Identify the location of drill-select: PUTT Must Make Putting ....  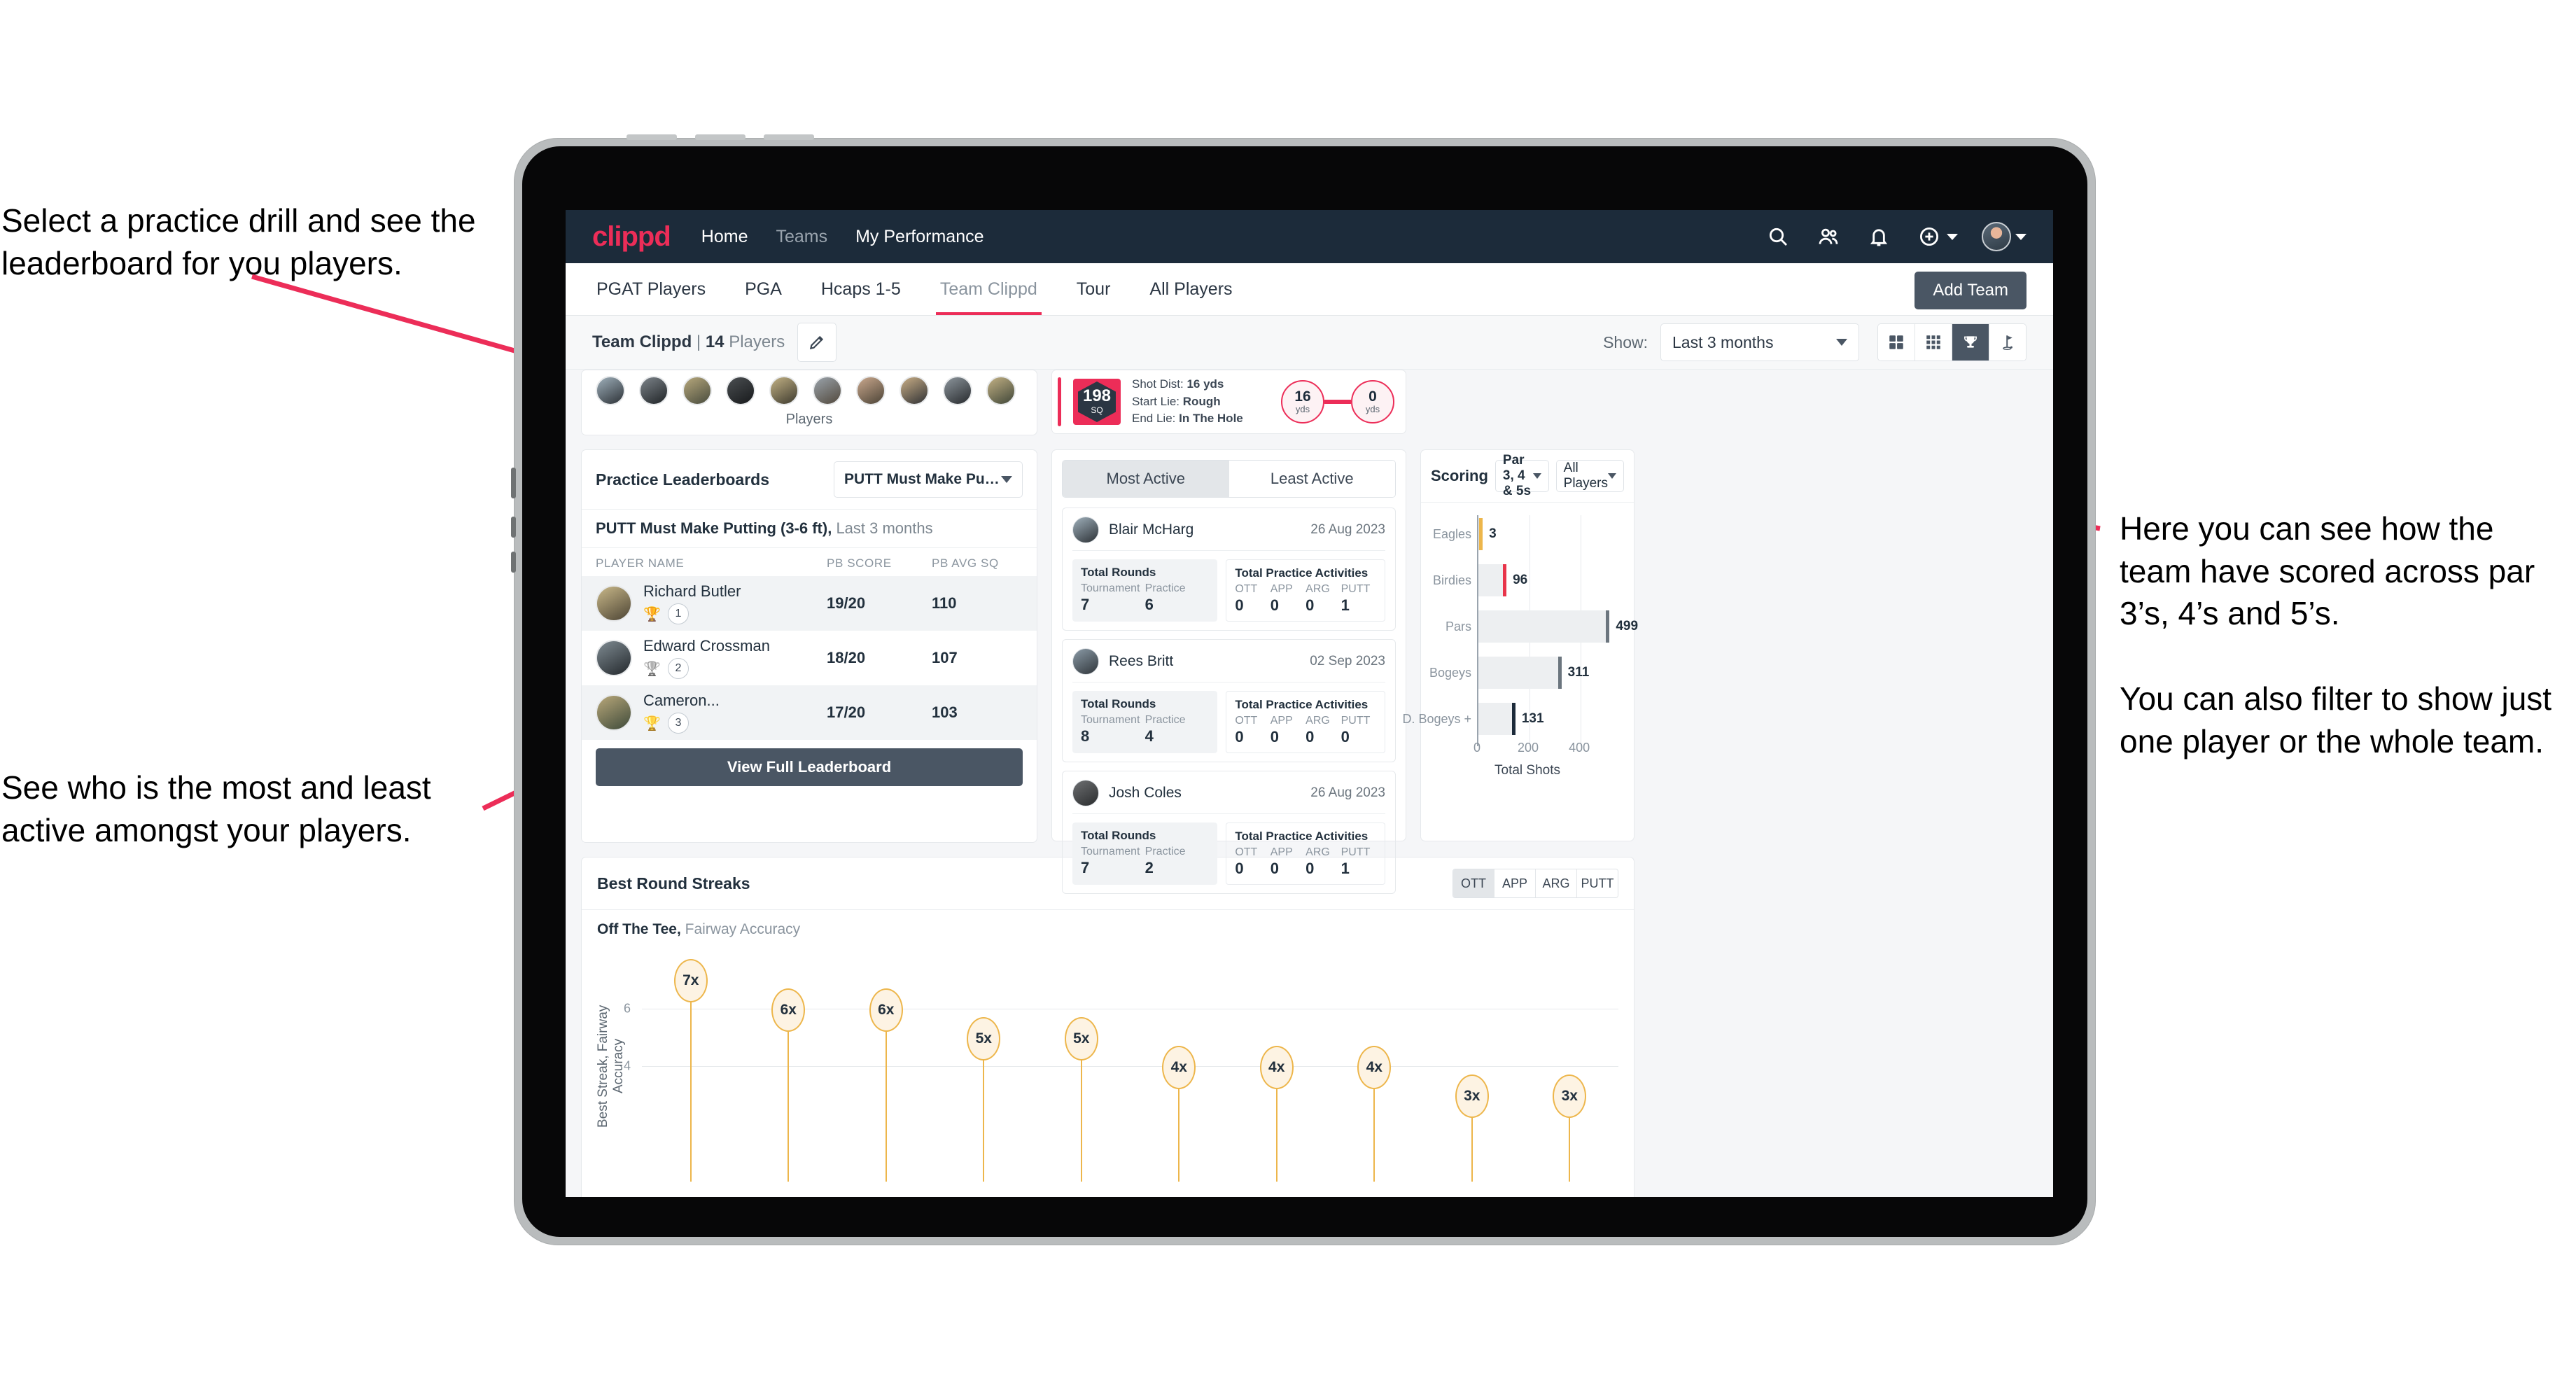
(928, 479).